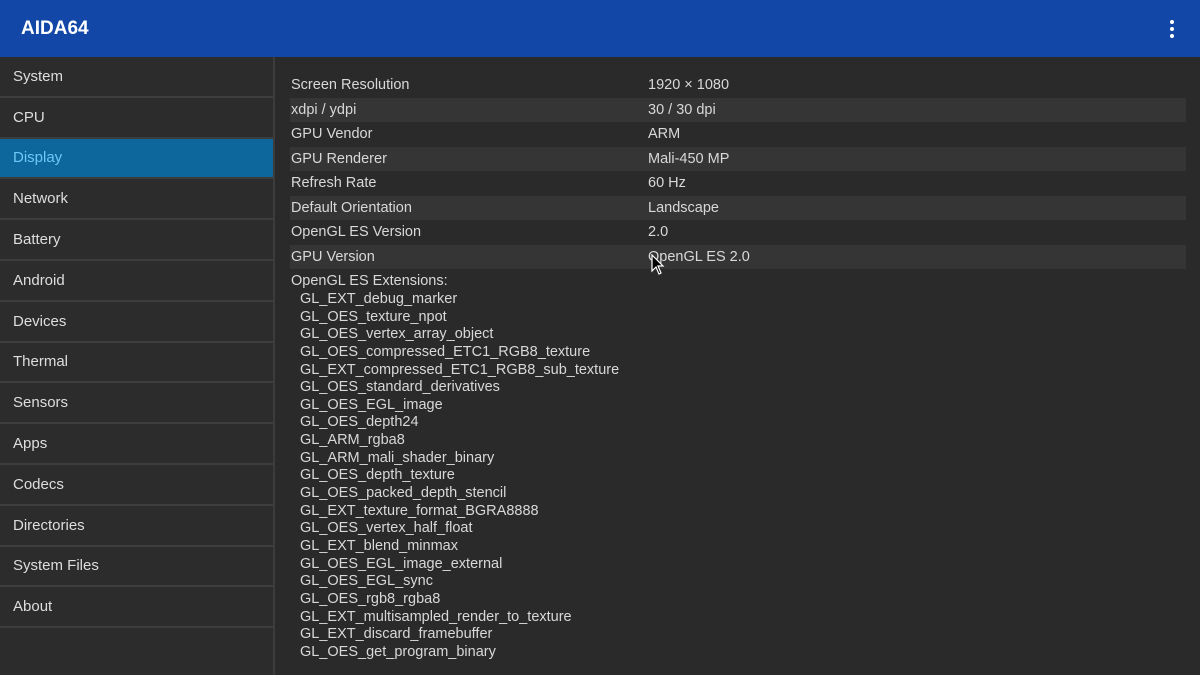  Describe the element at coordinates (136, 281) in the screenshot. I see `sidebar-item-android: Android` at that location.